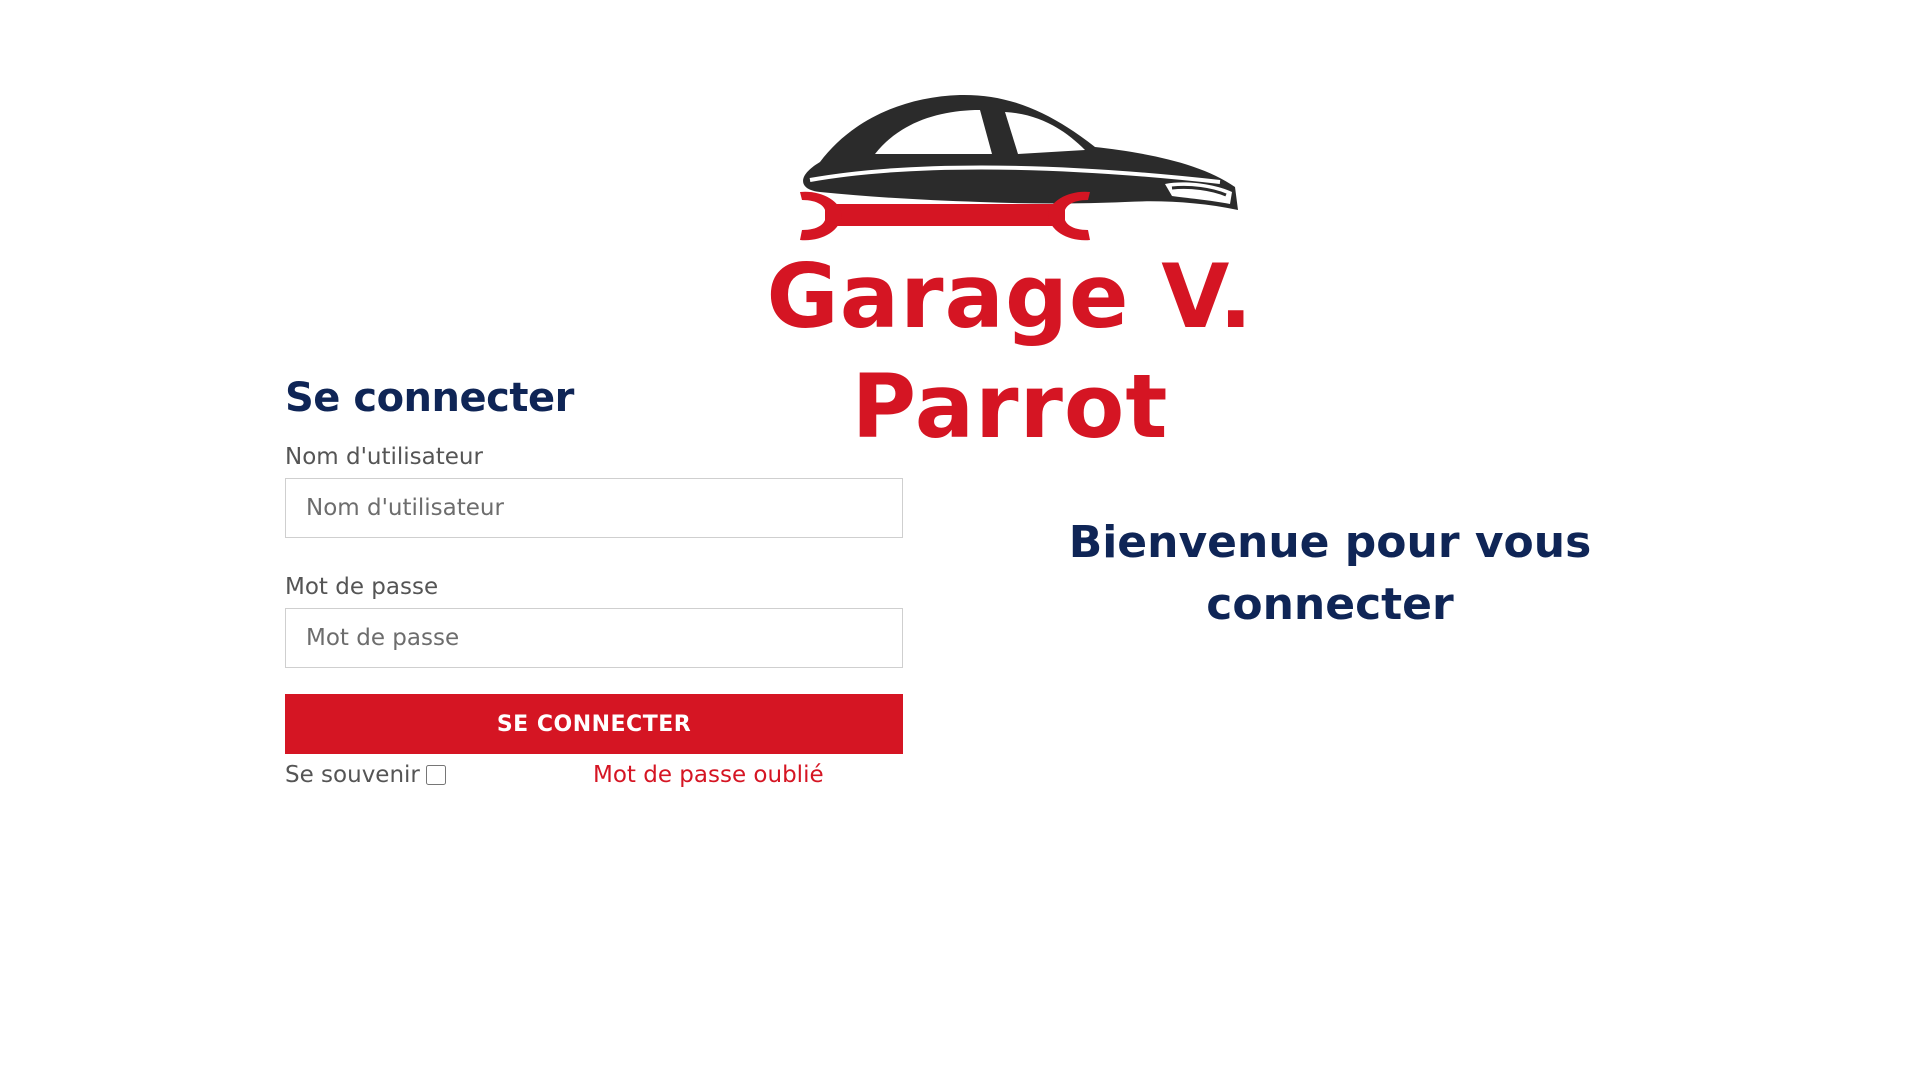  I want to click on password-input, so click(594, 638).